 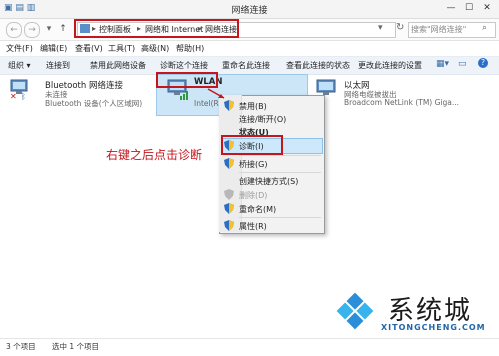 I want to click on back-icon: ←, so click(x=14, y=30).